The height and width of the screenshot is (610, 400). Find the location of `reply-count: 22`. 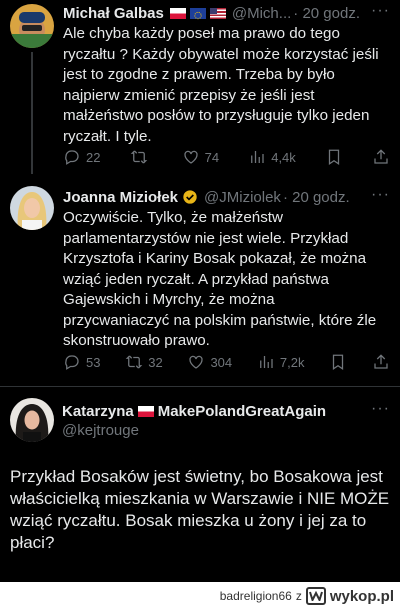

reply-count: 22 is located at coordinates (93, 157).